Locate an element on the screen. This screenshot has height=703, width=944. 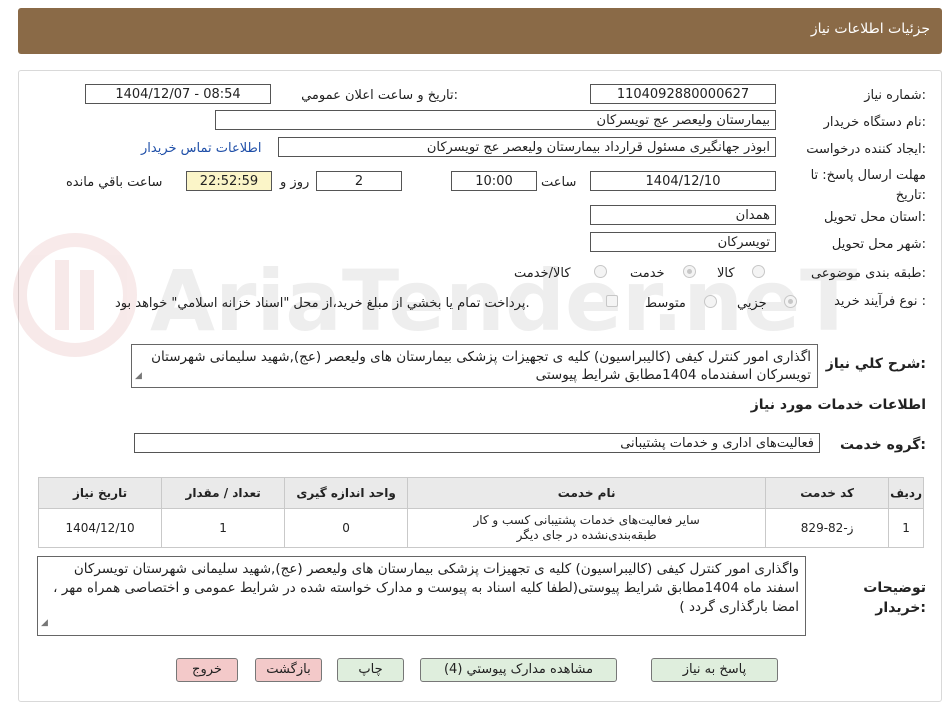
purchase-option-medium: متوسط is located at coordinates (665, 303).